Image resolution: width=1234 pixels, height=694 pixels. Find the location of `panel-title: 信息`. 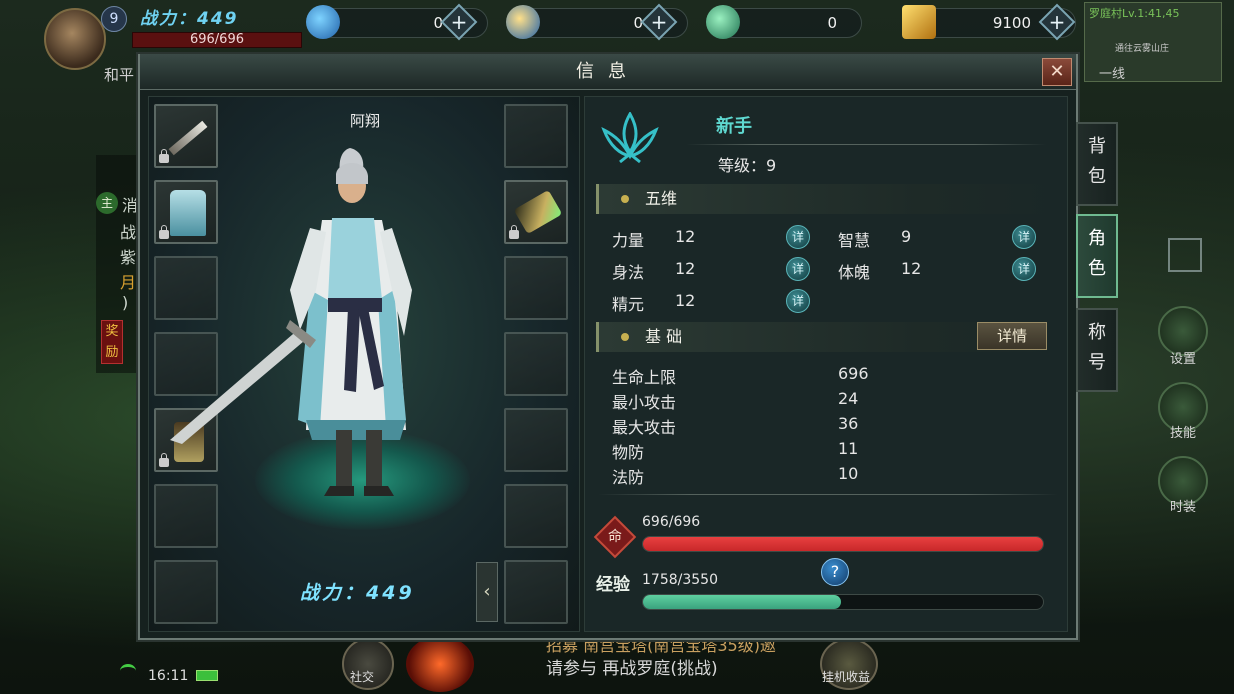

panel-title: 信息 is located at coordinates (608, 72).